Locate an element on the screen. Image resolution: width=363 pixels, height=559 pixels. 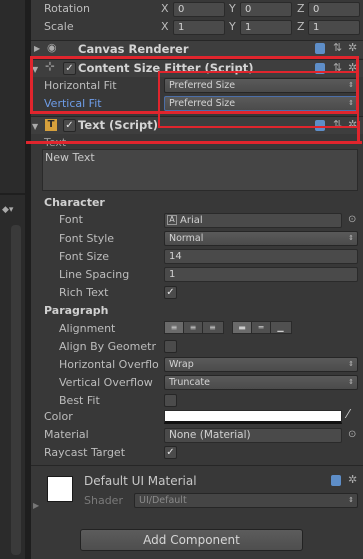
vertical-overflow-label: Vertical Overflow is located at coordinates (106, 382).